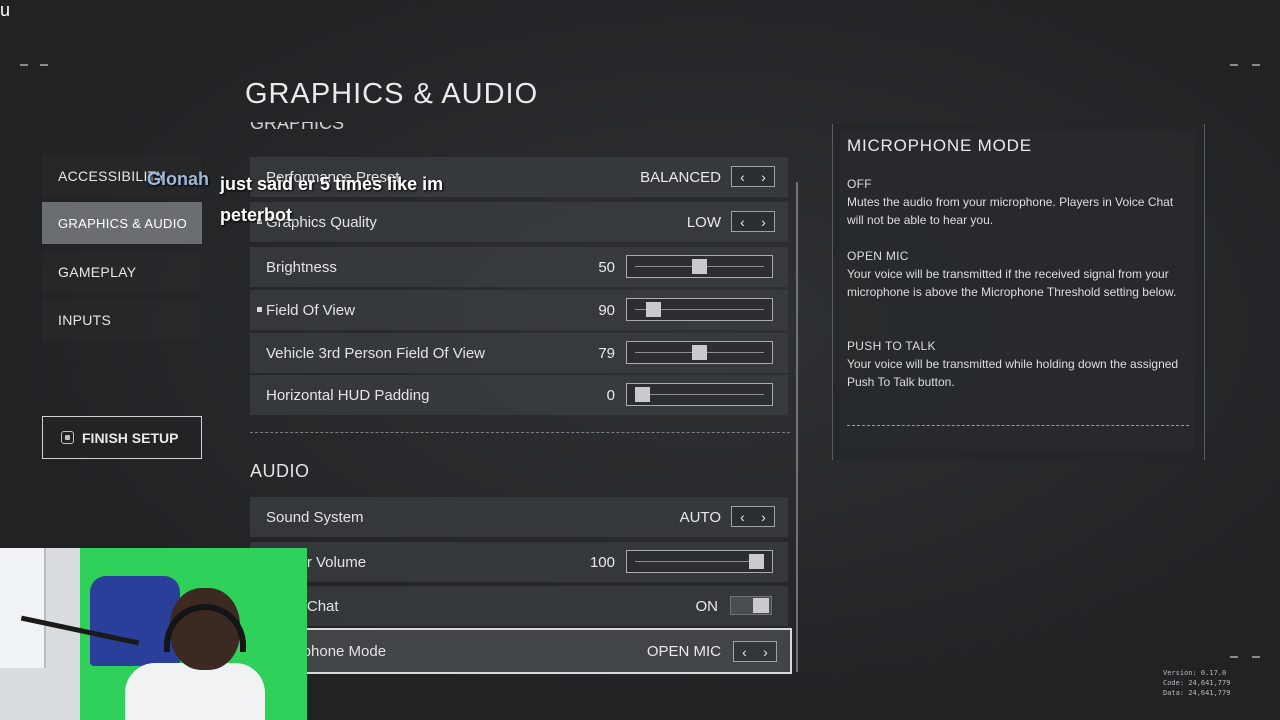  I want to click on setting-value: 0, so click(610, 395).